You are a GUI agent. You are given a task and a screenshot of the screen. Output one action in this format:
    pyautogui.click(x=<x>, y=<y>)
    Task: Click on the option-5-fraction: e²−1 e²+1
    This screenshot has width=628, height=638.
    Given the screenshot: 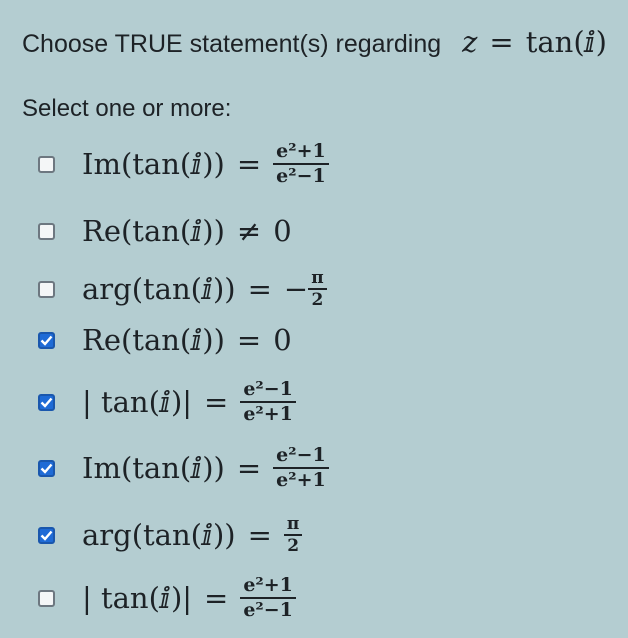 What is the action you would take?
    pyautogui.click(x=268, y=402)
    